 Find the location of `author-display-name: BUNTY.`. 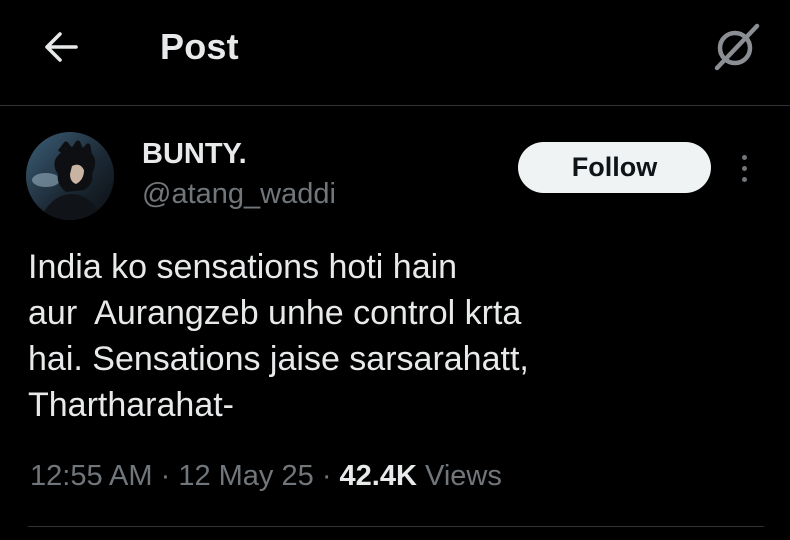

author-display-name: BUNTY. is located at coordinates (194, 154).